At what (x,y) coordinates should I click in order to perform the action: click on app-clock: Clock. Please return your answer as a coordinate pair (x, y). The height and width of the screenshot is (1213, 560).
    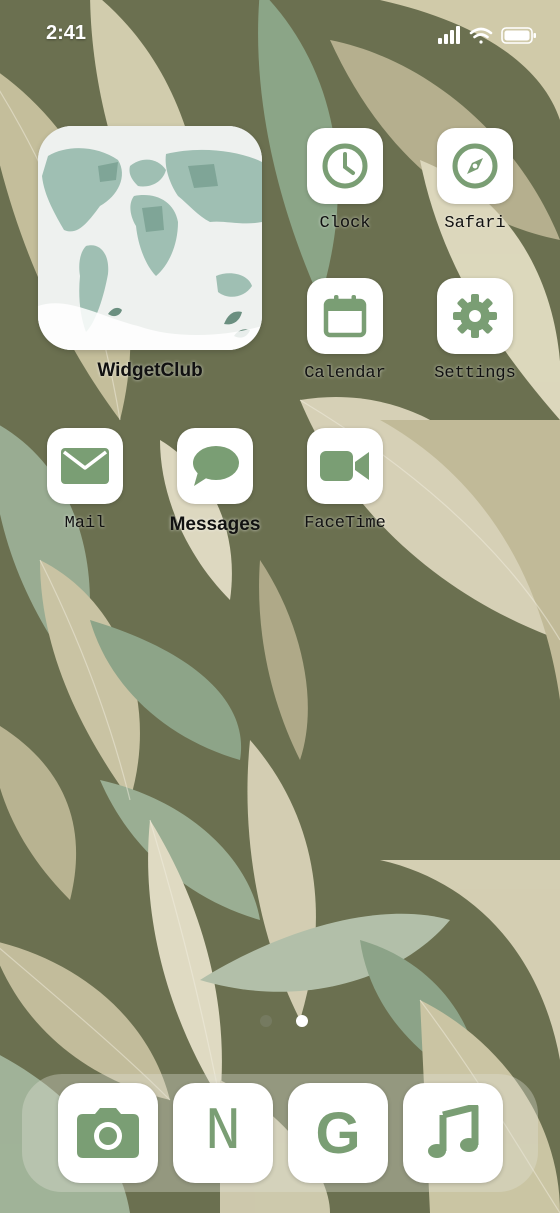
    Looking at the image, I should click on (345, 185).